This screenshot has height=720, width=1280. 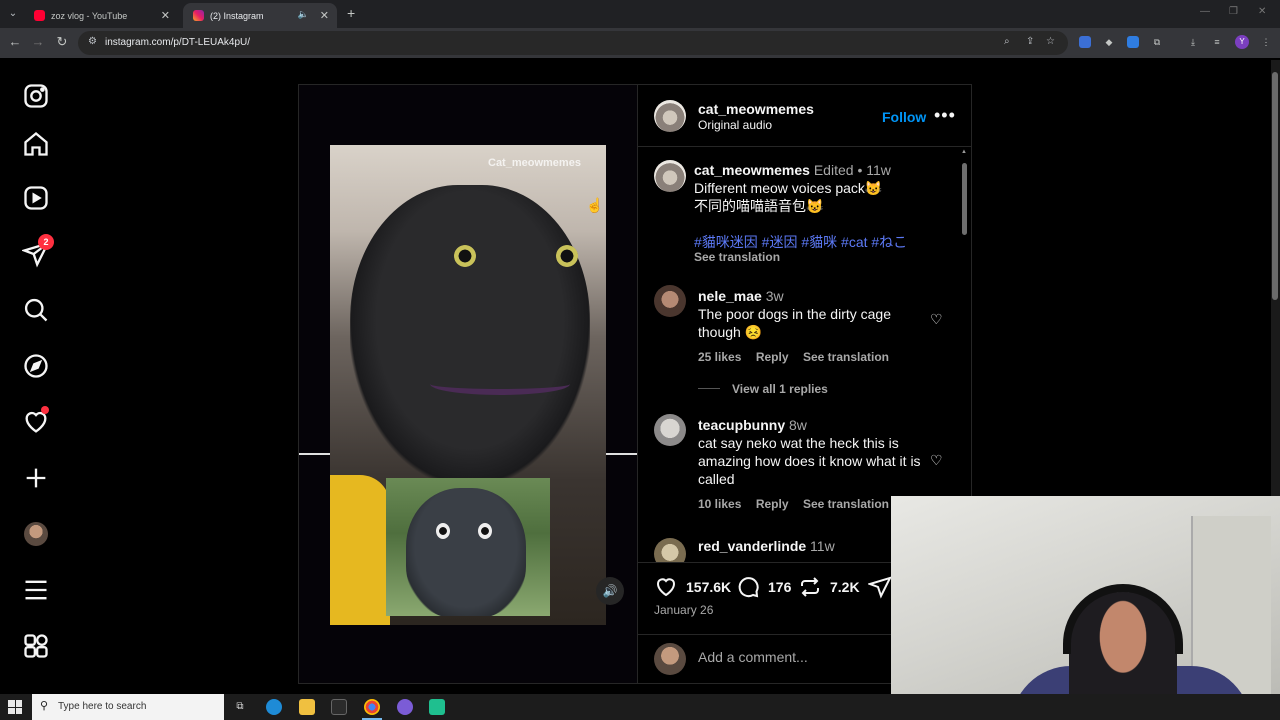 What do you see at coordinates (36, 198) in the screenshot?
I see `reels-icon` at bounding box center [36, 198].